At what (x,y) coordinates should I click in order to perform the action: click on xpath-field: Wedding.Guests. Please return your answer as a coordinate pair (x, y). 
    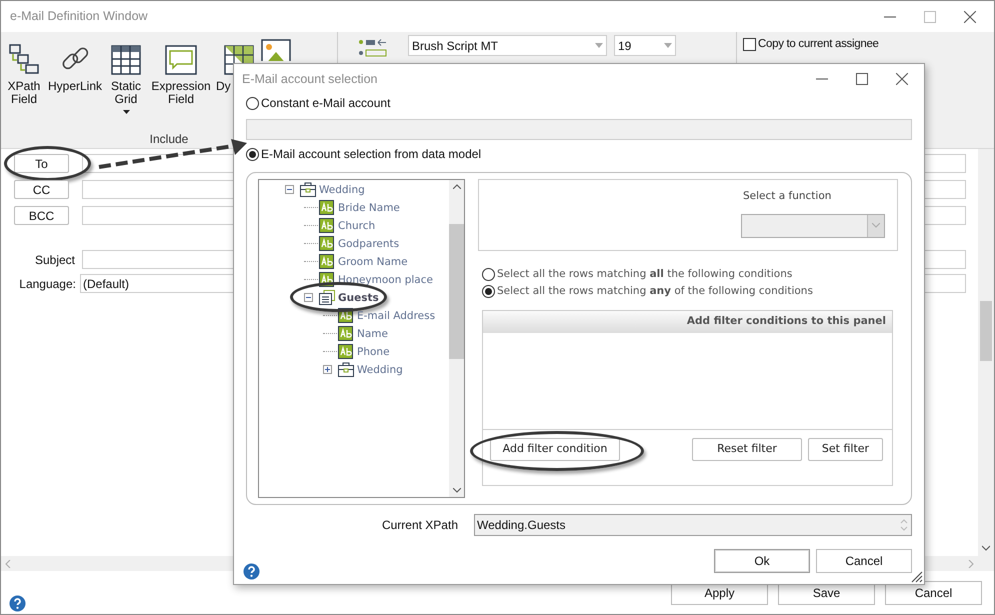
    Looking at the image, I should click on (693, 525).